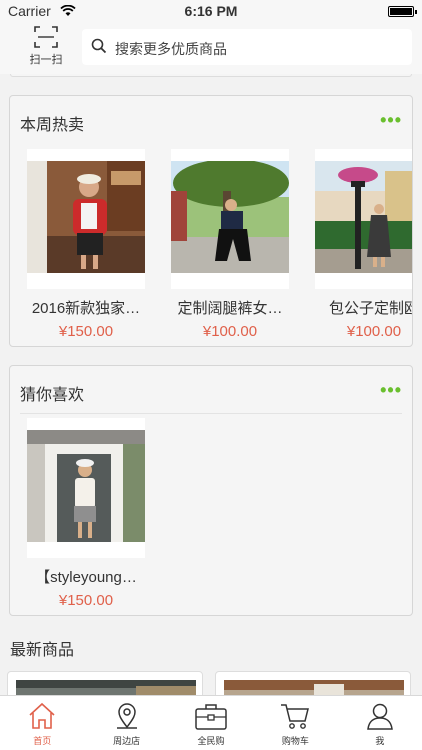 The image size is (422, 750). I want to click on tab-nearby: 周边店, so click(126, 723).